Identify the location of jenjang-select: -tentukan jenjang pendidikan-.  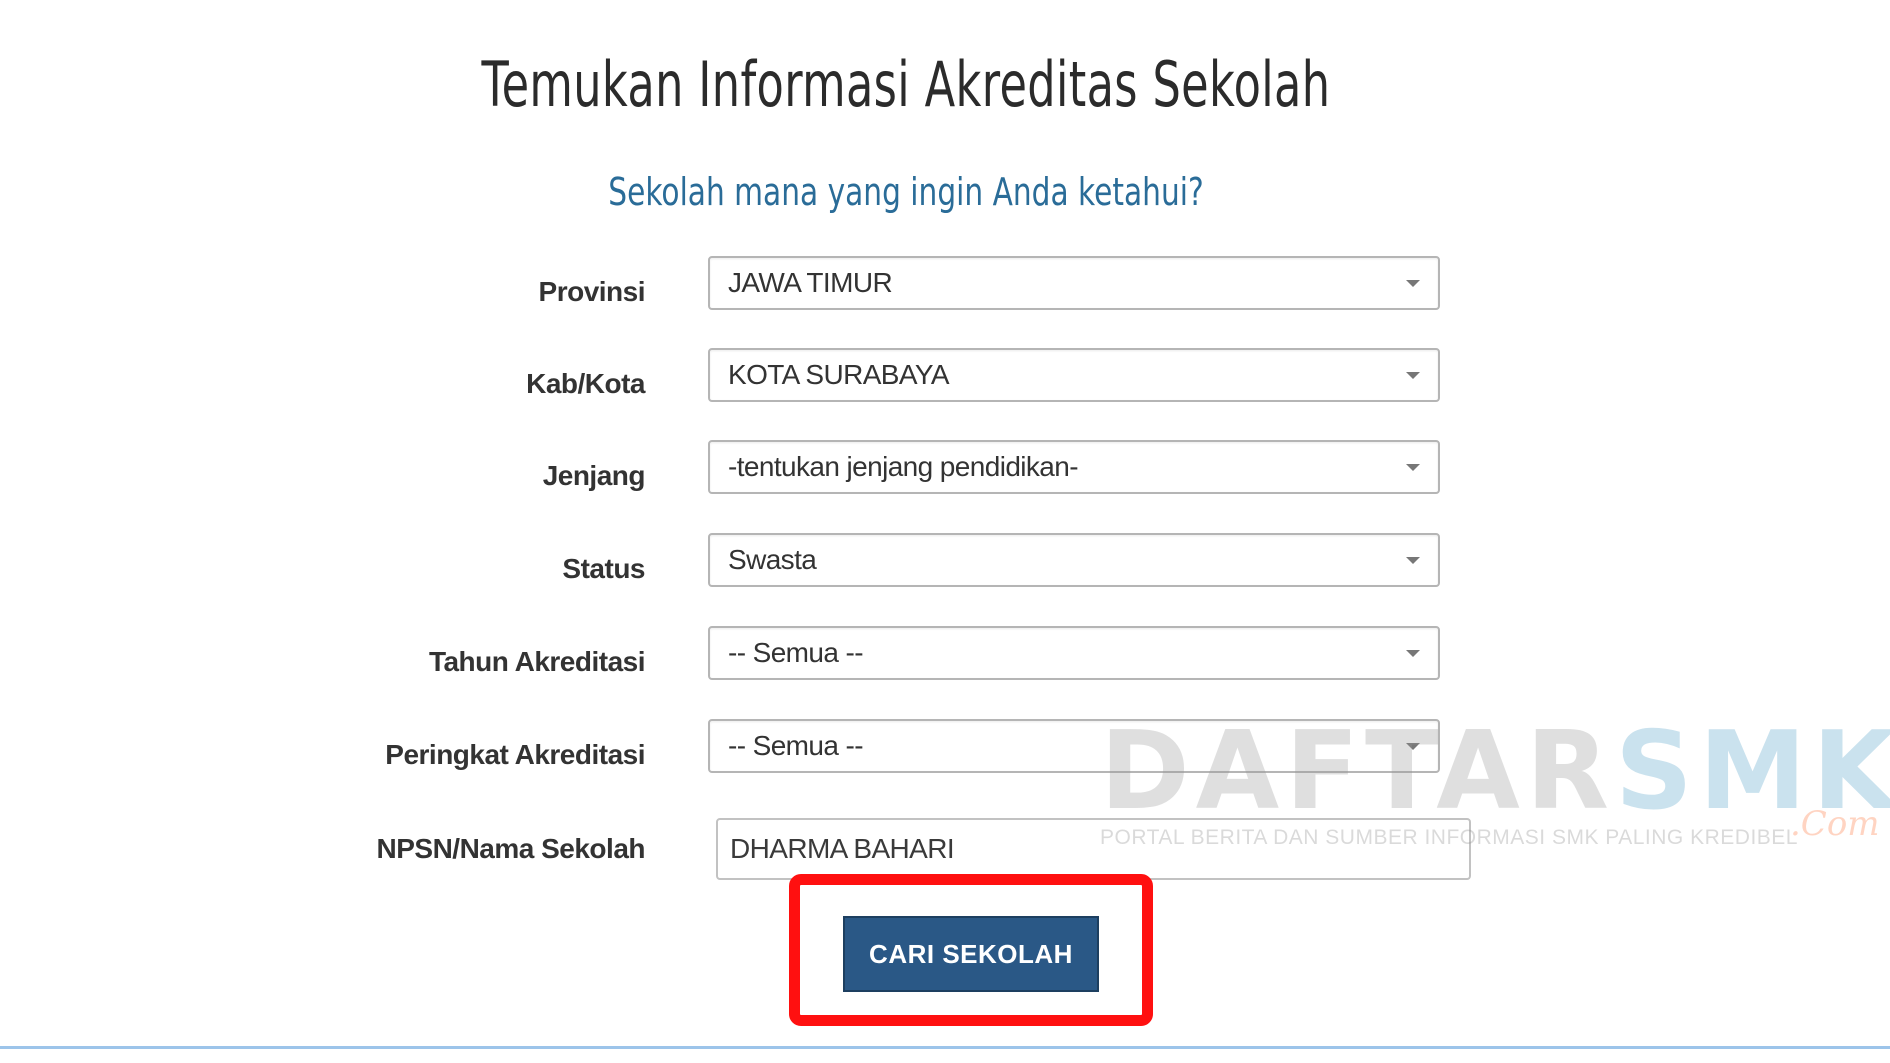
(1074, 467).